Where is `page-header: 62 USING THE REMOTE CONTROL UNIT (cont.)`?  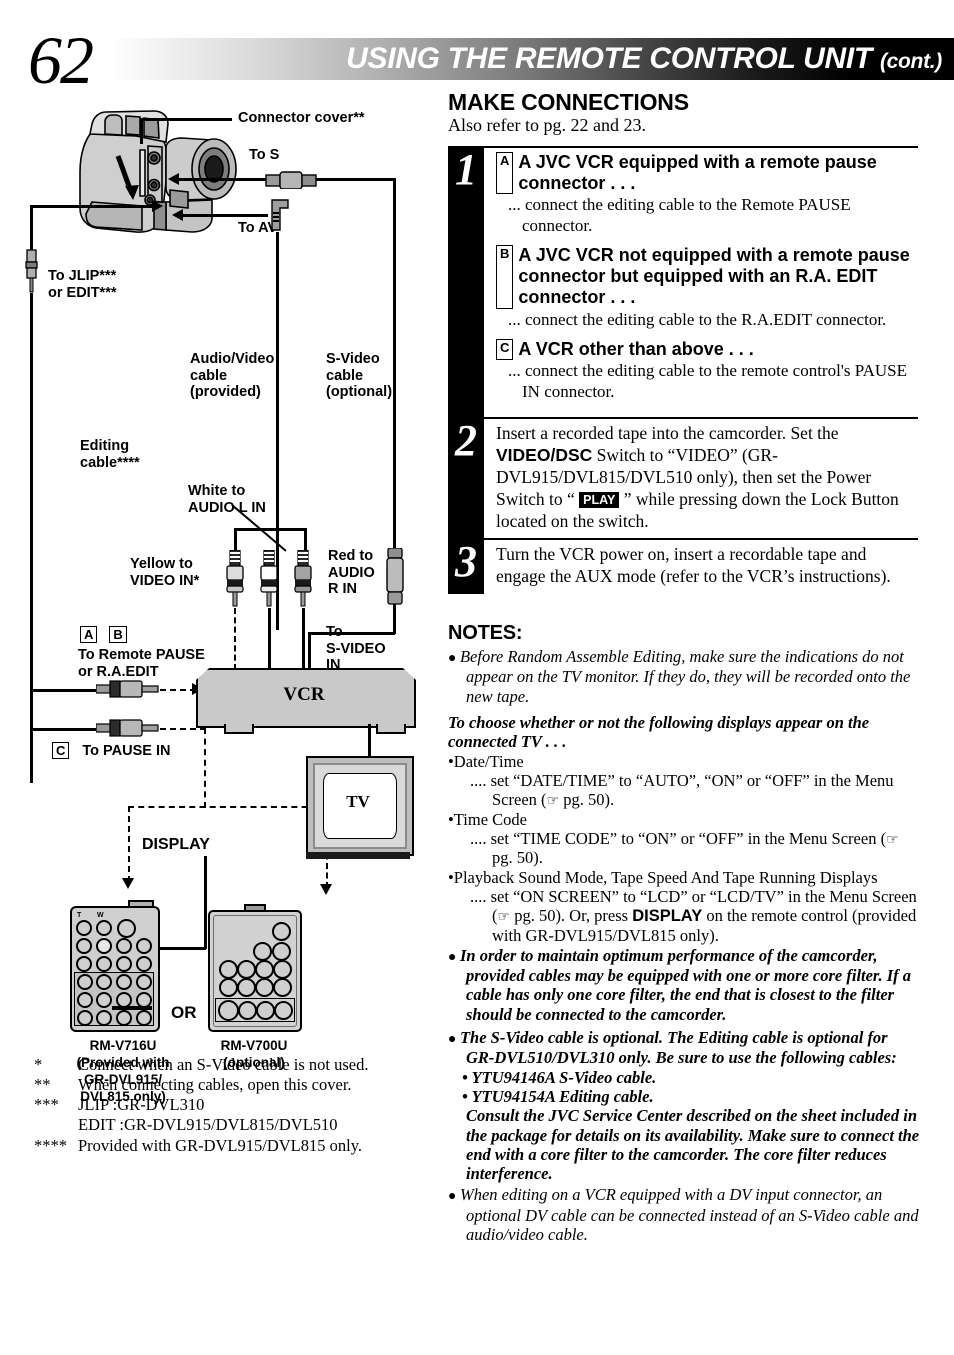
page-header: 62 USING THE REMOTE CONTROL UNIT (cont.) is located at coordinates (477, 60).